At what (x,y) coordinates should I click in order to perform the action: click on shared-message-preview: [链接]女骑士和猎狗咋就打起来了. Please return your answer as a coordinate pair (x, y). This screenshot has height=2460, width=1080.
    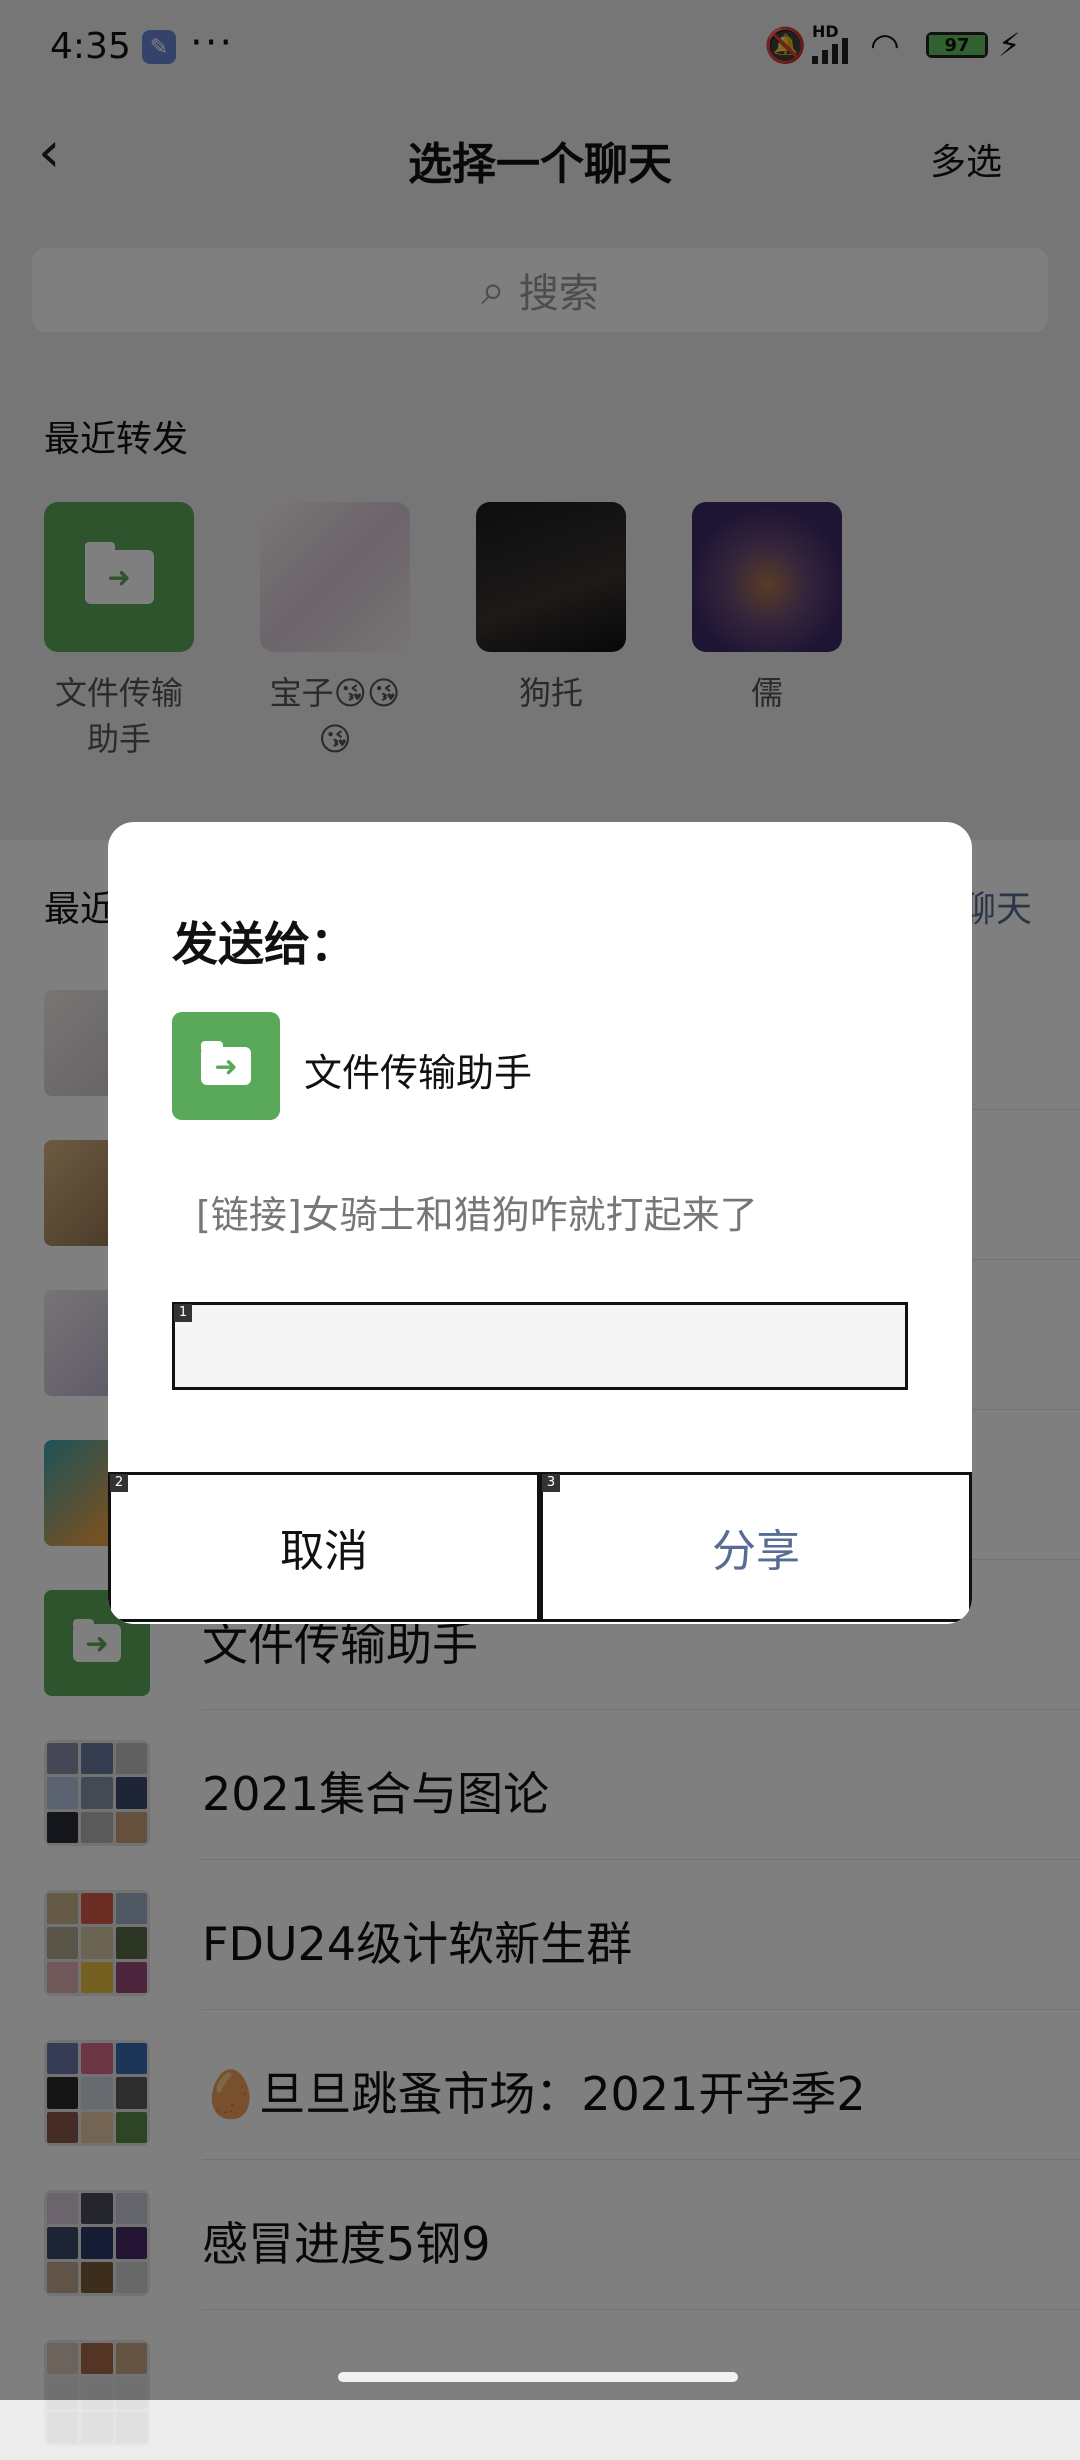
    Looking at the image, I should click on (477, 1215).